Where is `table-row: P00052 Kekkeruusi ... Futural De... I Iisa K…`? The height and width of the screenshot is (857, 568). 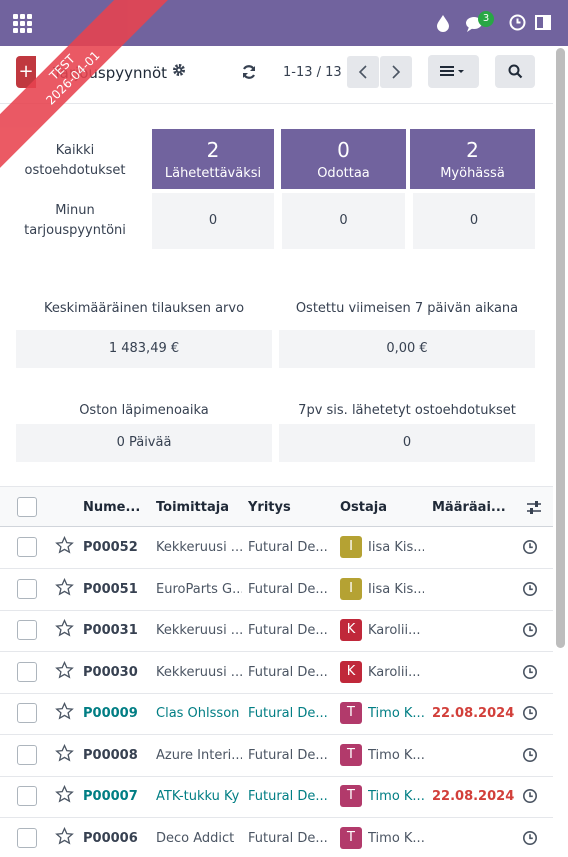
table-row: P00052 Kekkeruusi ... Futural De... I Iisa K… is located at coordinates (276, 548).